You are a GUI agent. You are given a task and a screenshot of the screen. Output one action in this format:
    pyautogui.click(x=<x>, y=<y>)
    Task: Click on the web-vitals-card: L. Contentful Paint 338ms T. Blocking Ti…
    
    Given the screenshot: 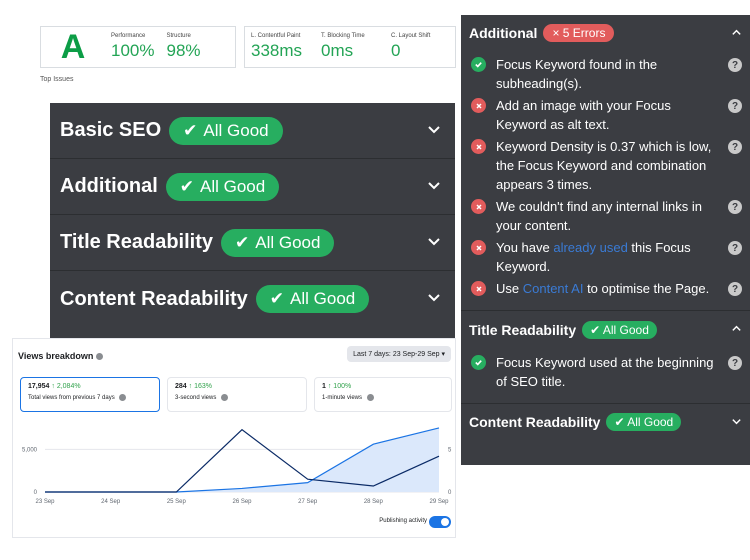 What is the action you would take?
    pyautogui.click(x=350, y=47)
    